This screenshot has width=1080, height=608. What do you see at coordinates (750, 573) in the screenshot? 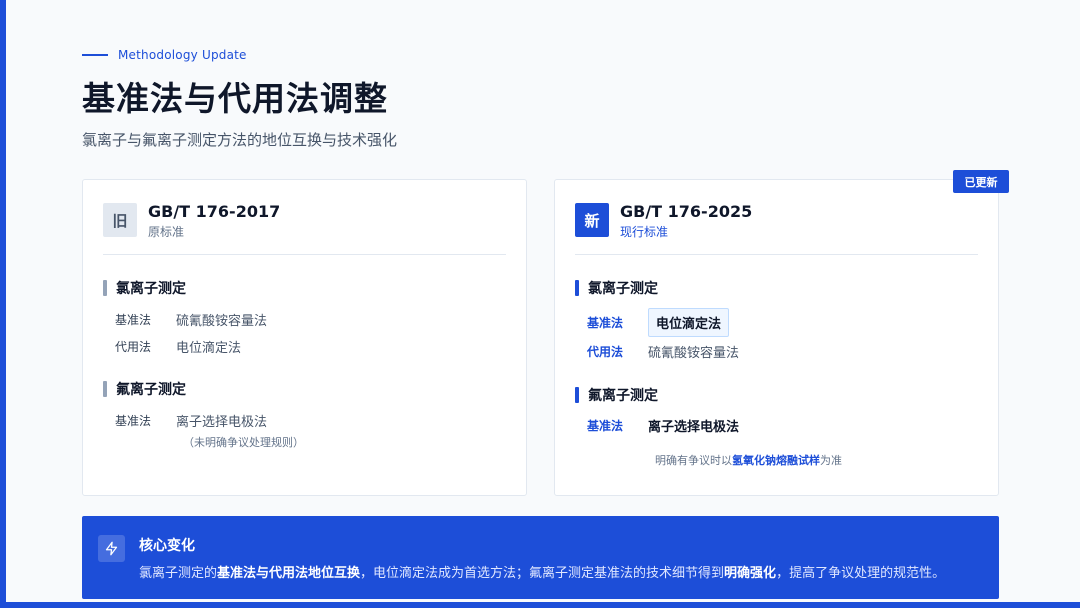
I see `summary-bold: 明确强化` at bounding box center [750, 573].